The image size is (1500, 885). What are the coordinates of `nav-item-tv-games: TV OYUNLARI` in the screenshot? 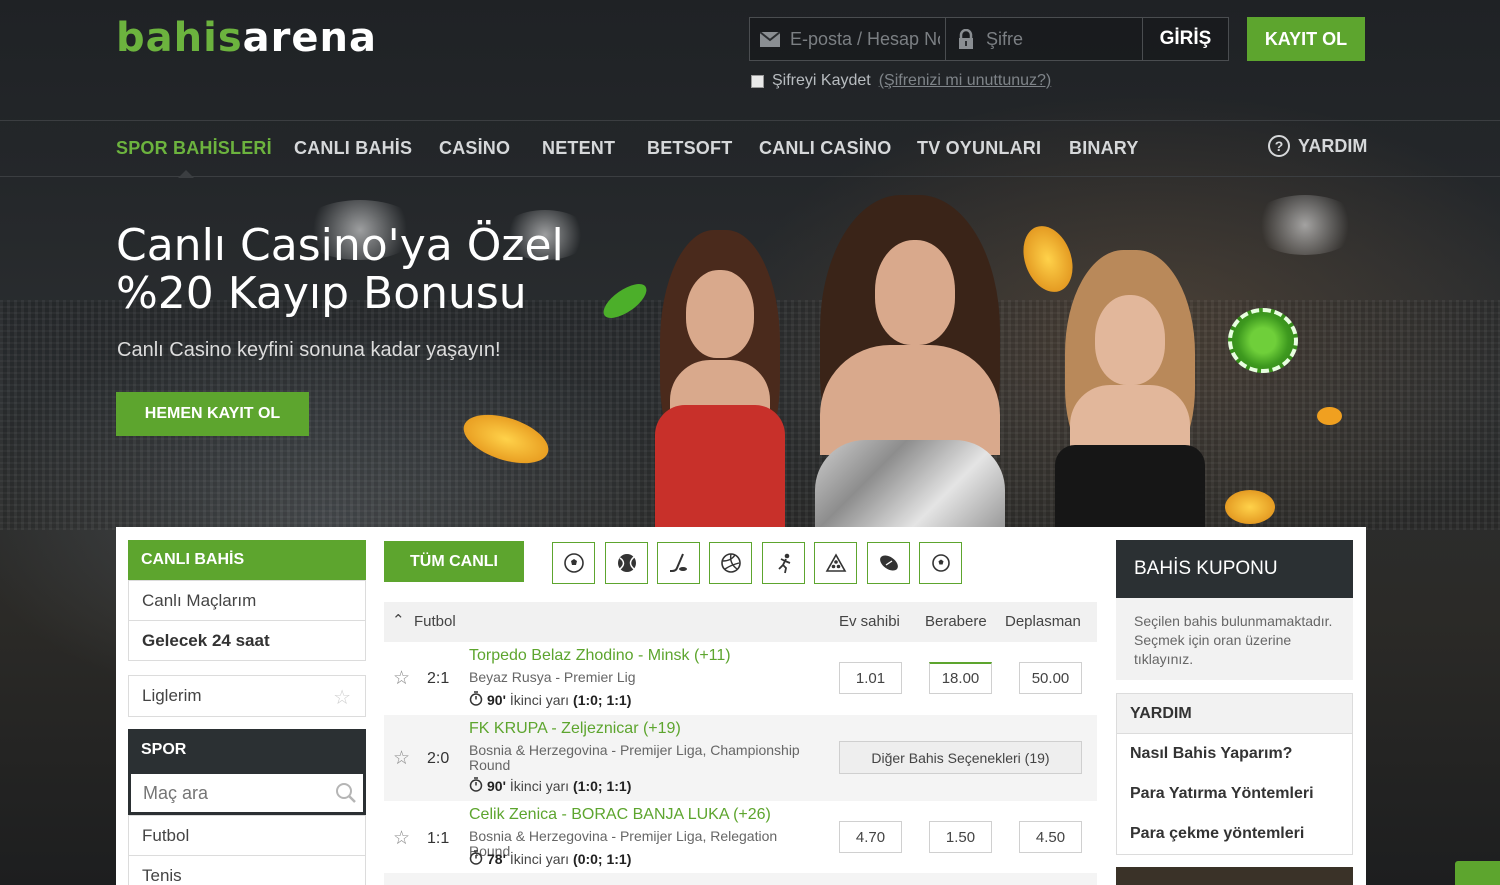 It's located at (979, 148).